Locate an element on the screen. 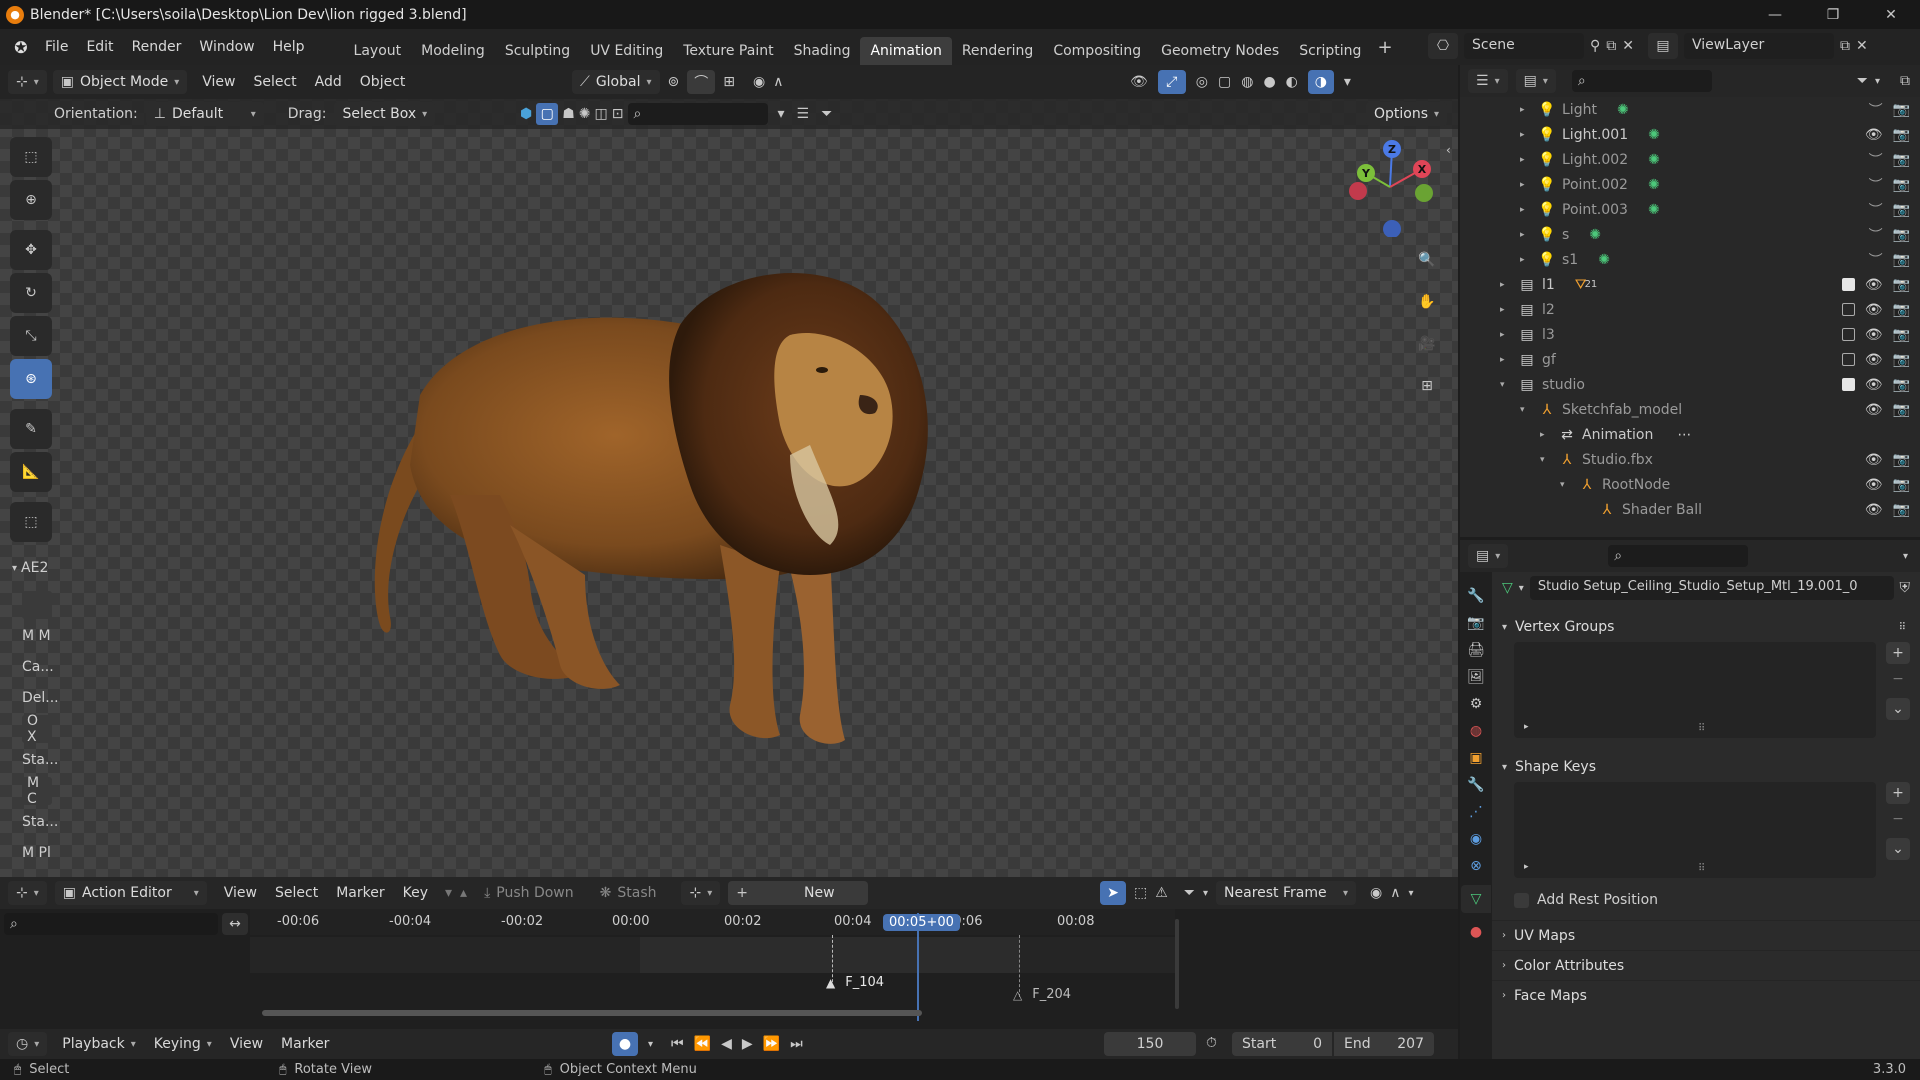  viewport-menu-view: View is located at coordinates (218, 82).